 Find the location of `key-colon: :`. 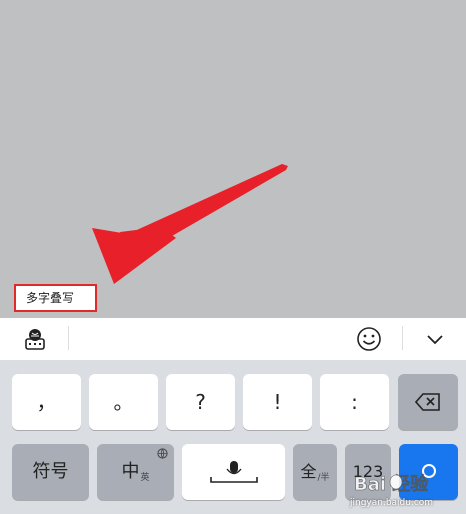

key-colon: : is located at coordinates (354, 402).